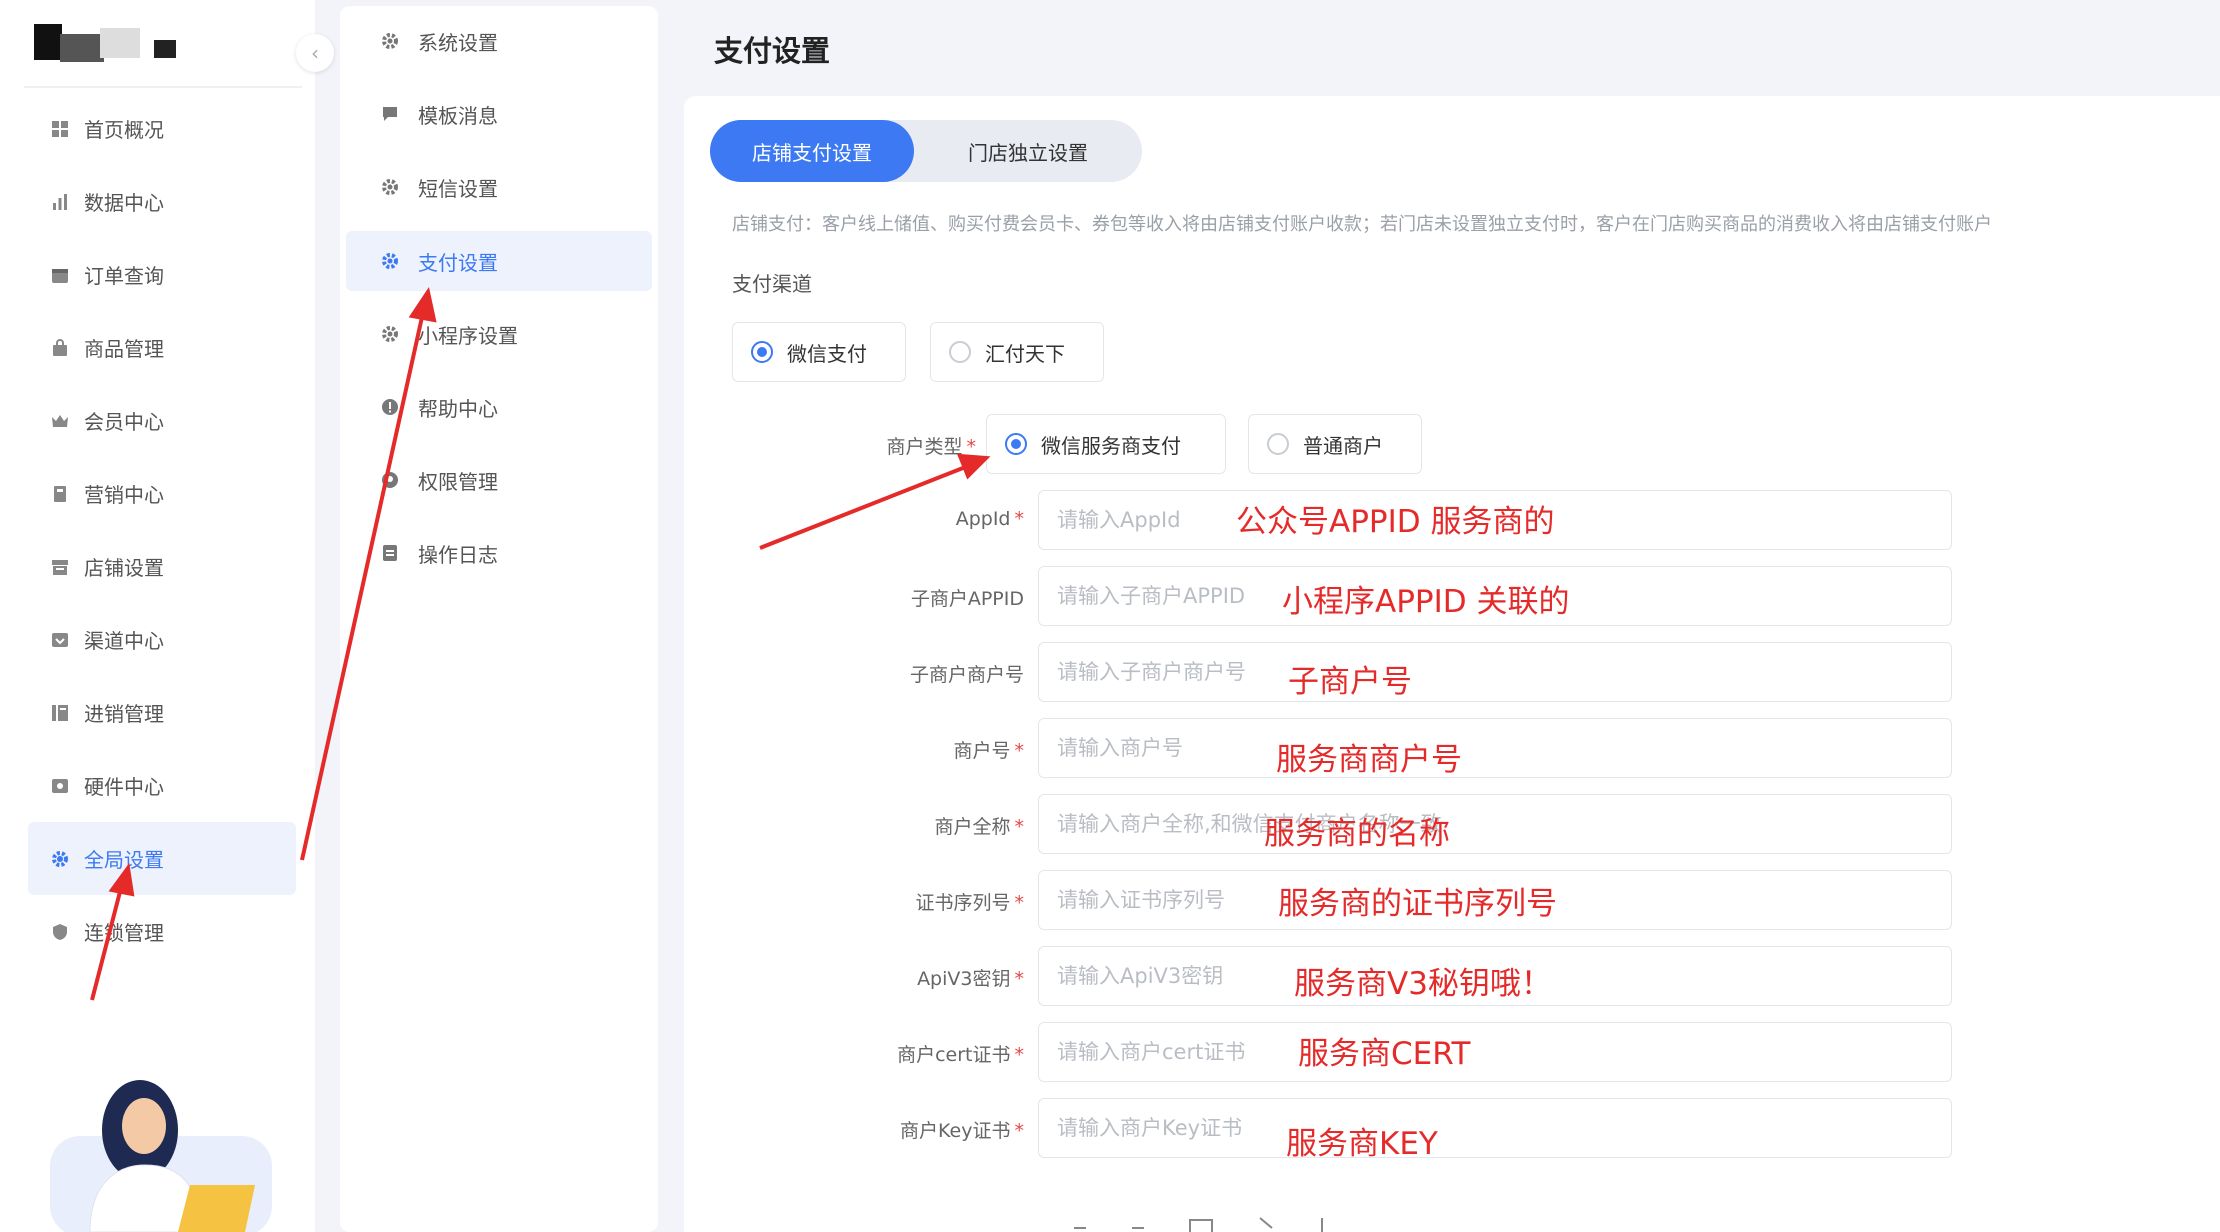 The height and width of the screenshot is (1232, 2220). What do you see at coordinates (458, 42) in the screenshot?
I see `subnav-item-label: 系统设置` at bounding box center [458, 42].